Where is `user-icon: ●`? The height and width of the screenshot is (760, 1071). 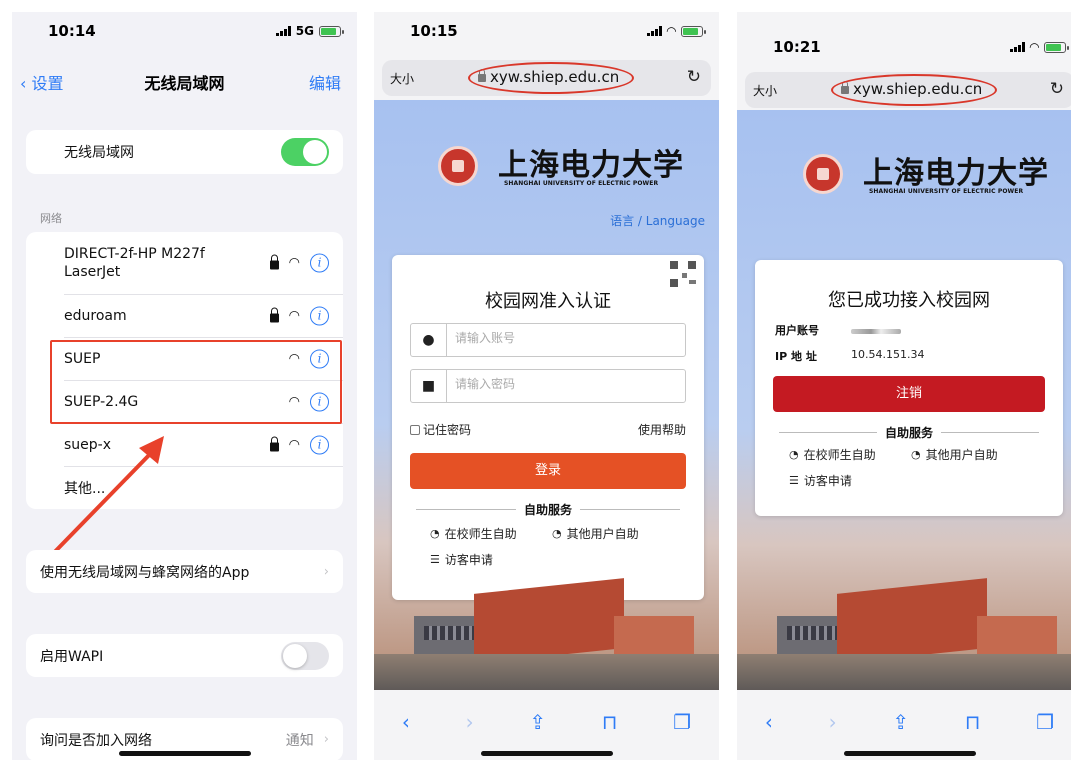 user-icon: ● is located at coordinates (429, 340).